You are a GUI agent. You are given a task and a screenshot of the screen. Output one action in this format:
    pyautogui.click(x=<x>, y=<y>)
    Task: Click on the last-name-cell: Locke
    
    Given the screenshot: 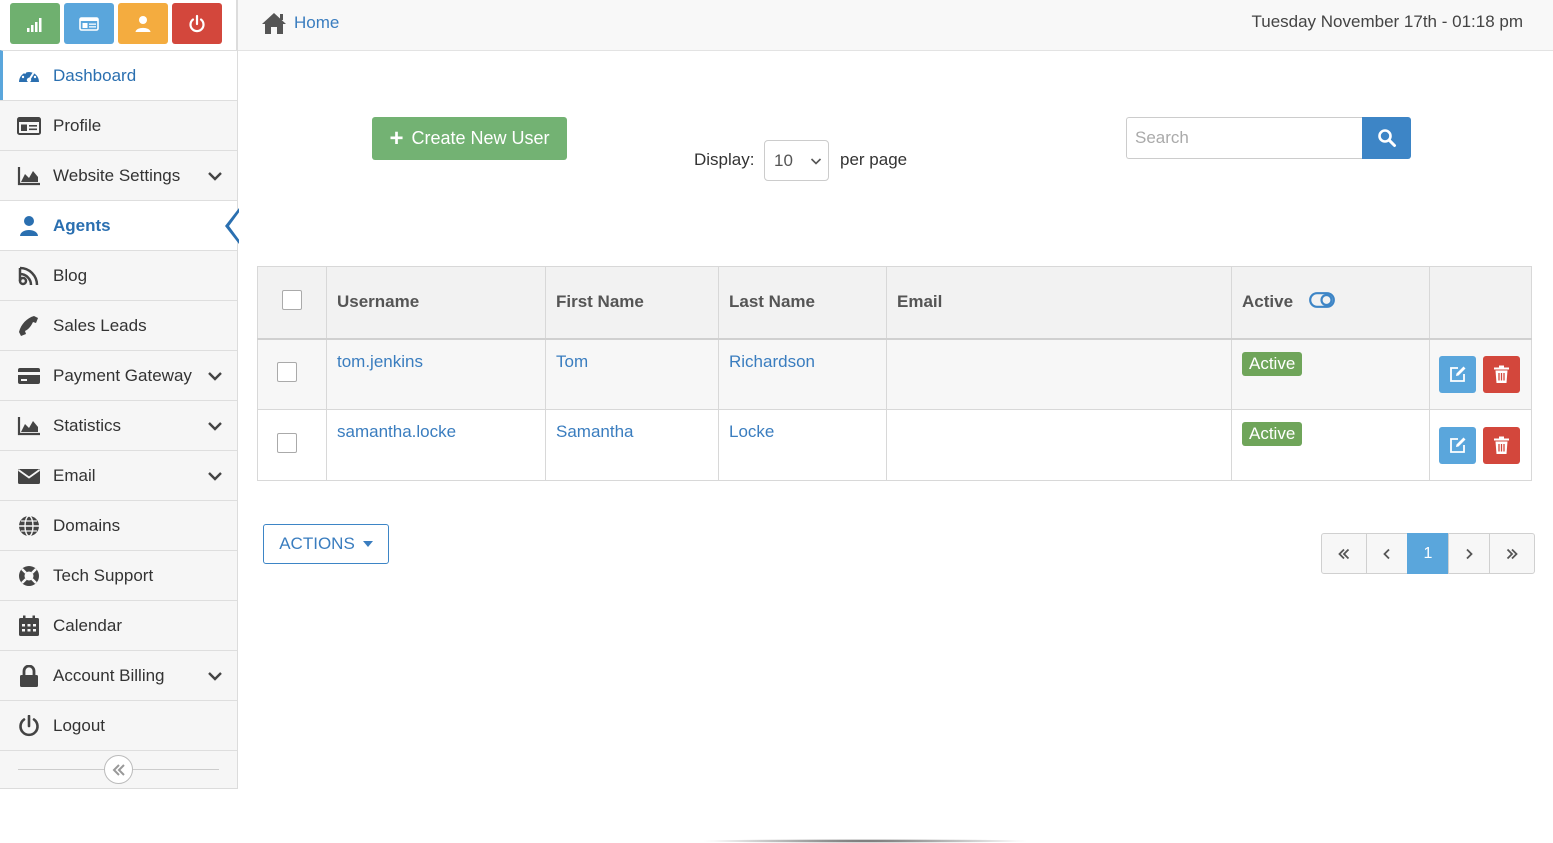 What is the action you would take?
    pyautogui.click(x=802, y=445)
    